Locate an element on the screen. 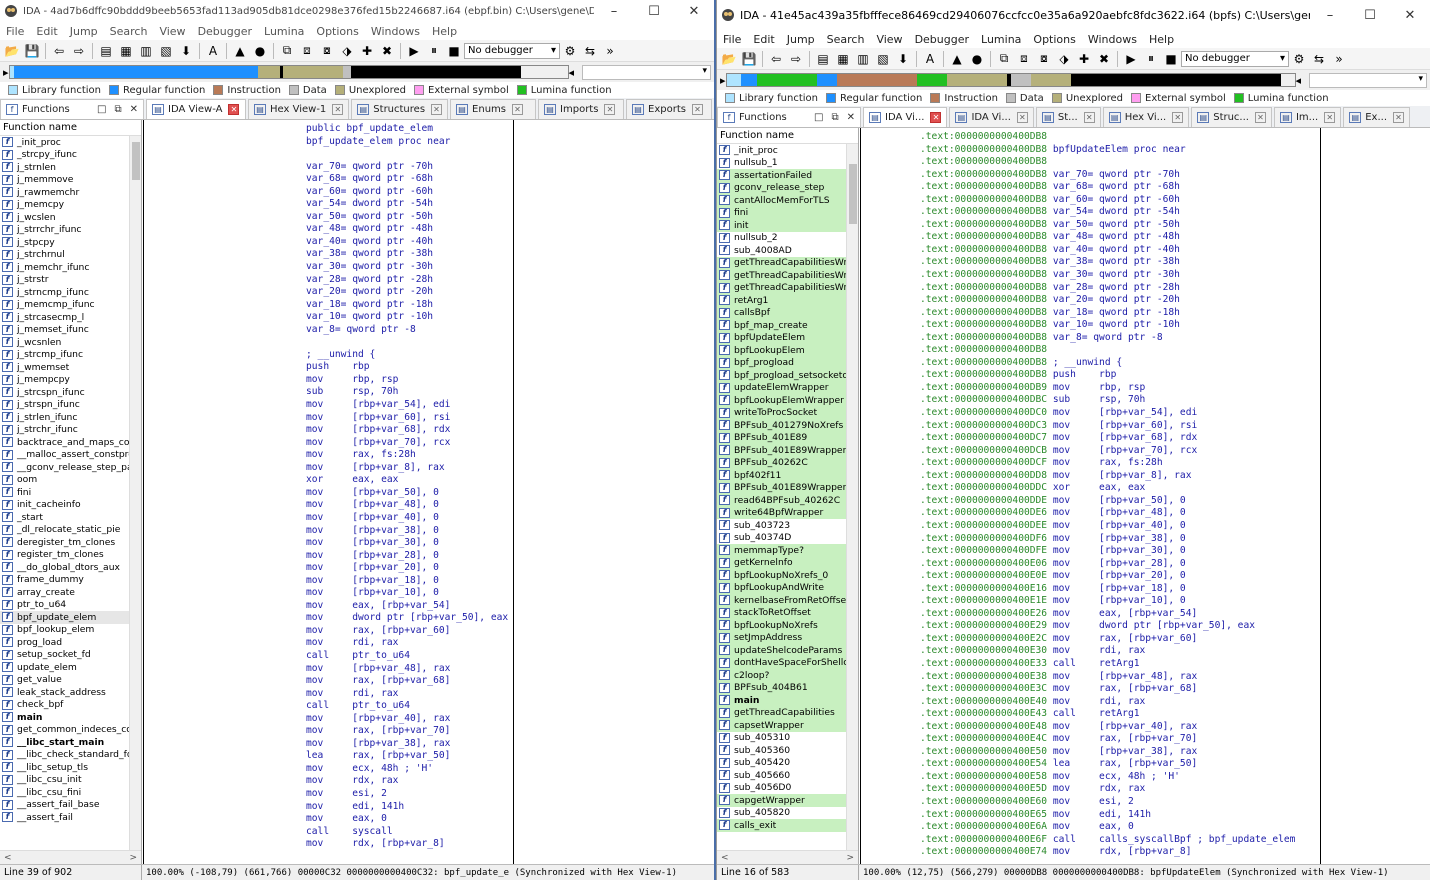  function-row: f BPFsub_401E89WrapperW is located at coordinates (781, 487).